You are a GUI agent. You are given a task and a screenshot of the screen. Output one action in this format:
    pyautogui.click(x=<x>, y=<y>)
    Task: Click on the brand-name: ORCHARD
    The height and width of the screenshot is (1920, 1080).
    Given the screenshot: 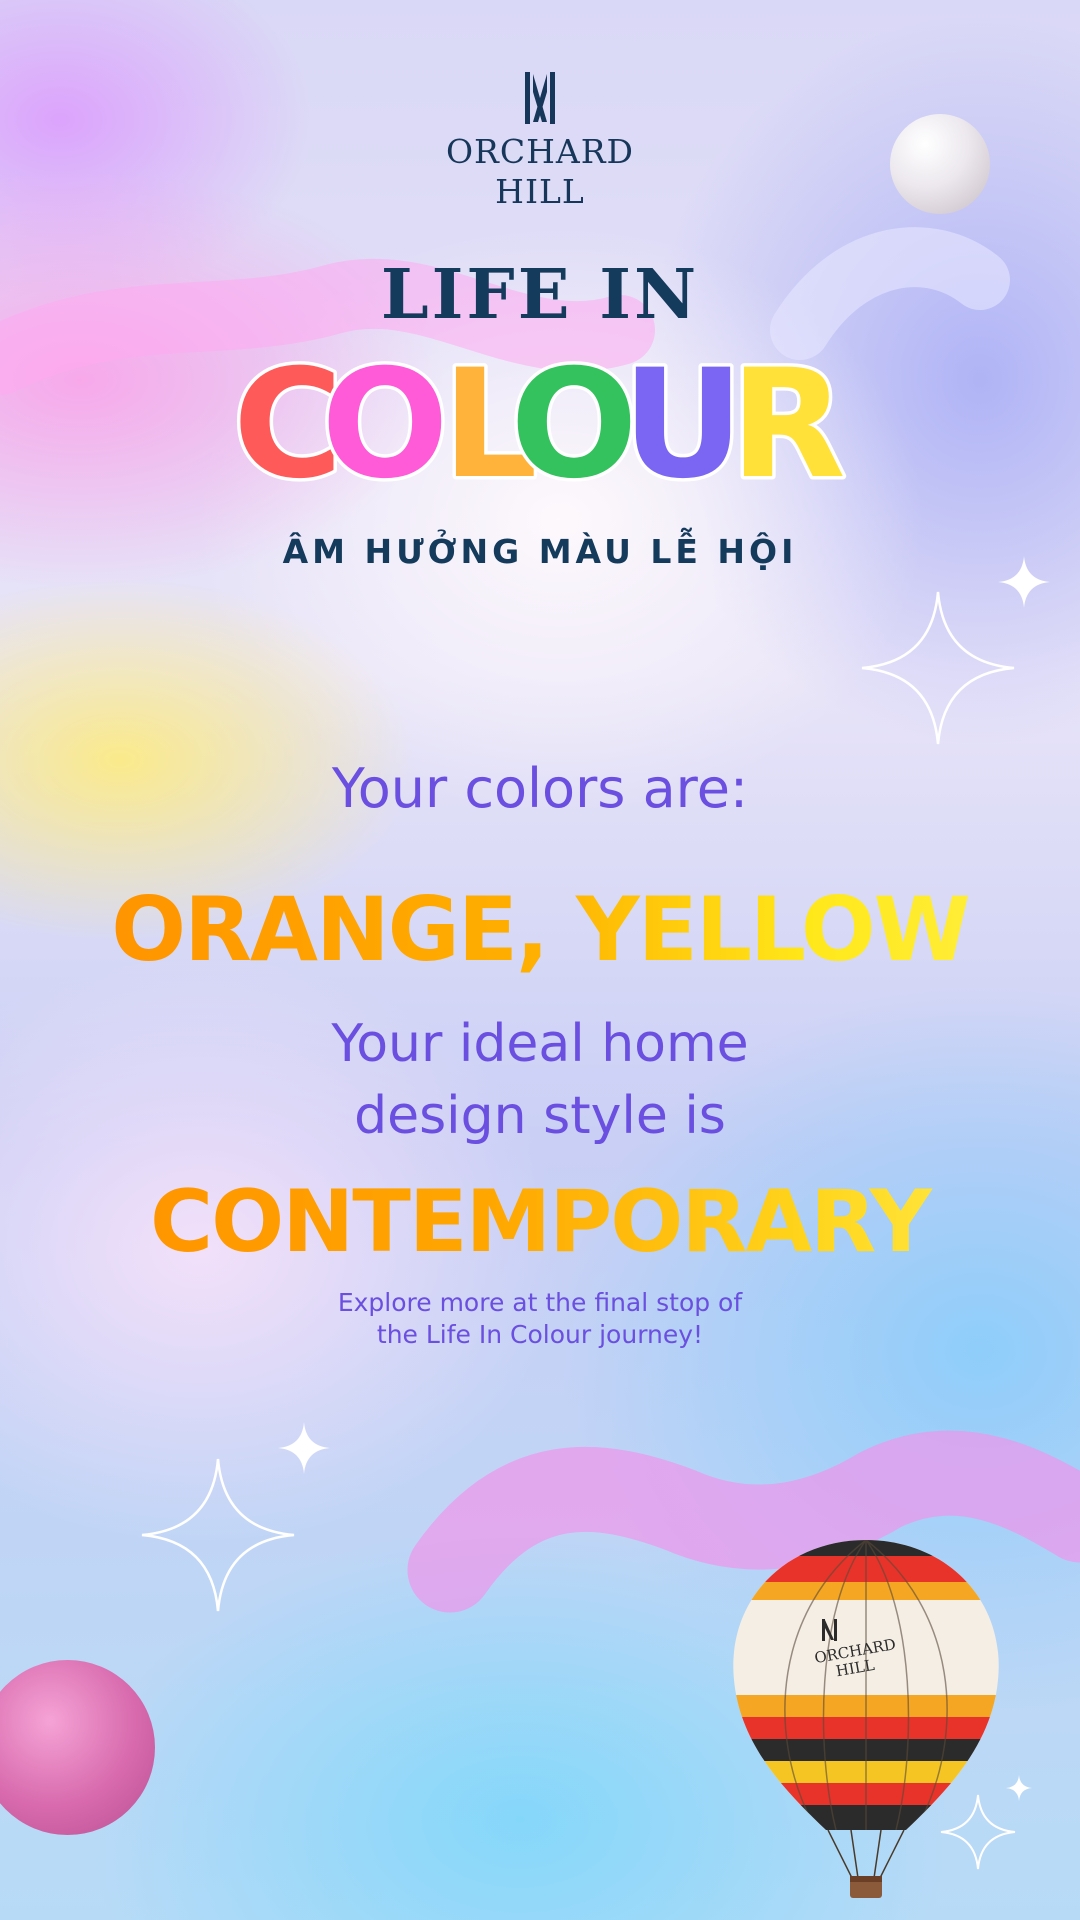 What is the action you would take?
    pyautogui.click(x=540, y=151)
    